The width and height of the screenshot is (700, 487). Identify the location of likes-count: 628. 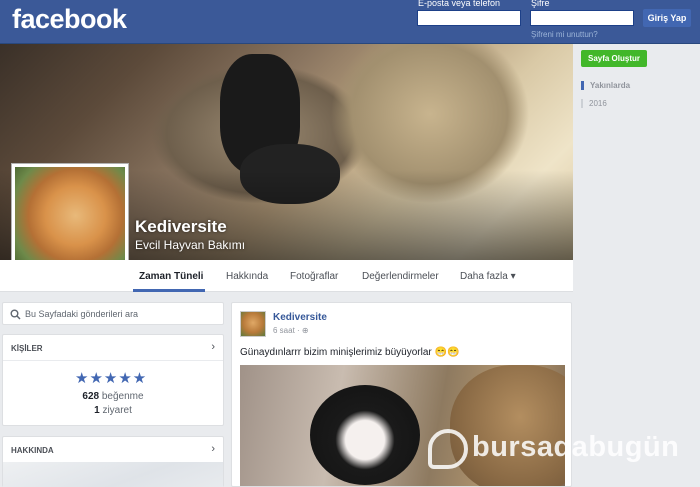
(91, 396).